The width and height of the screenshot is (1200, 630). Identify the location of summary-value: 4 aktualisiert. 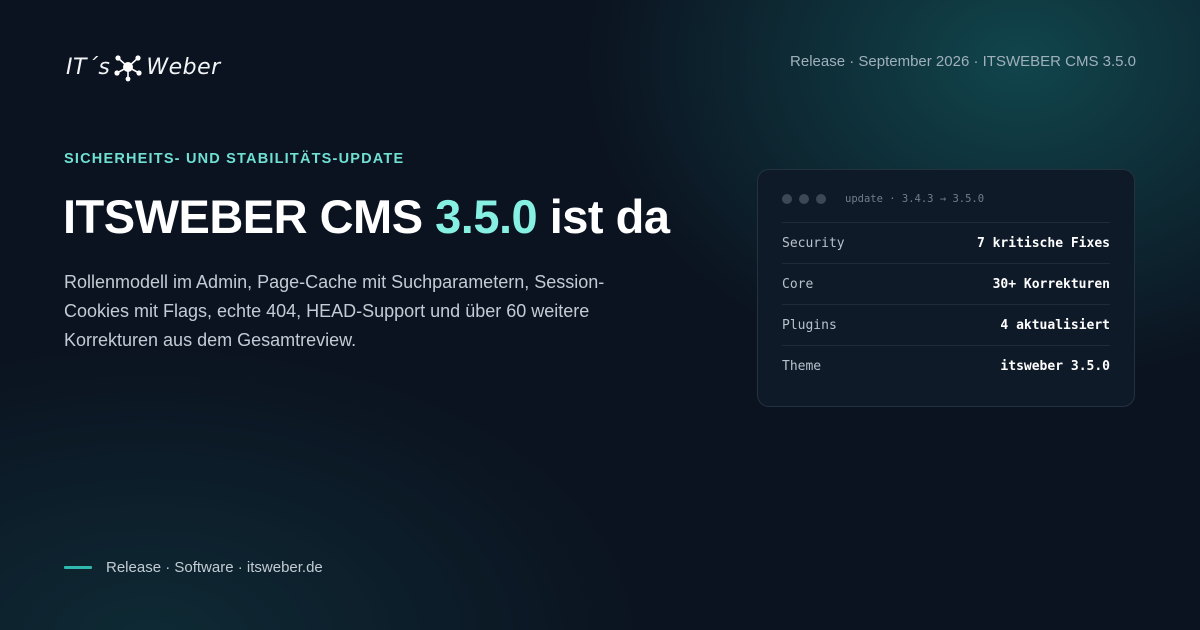
(1055, 325).